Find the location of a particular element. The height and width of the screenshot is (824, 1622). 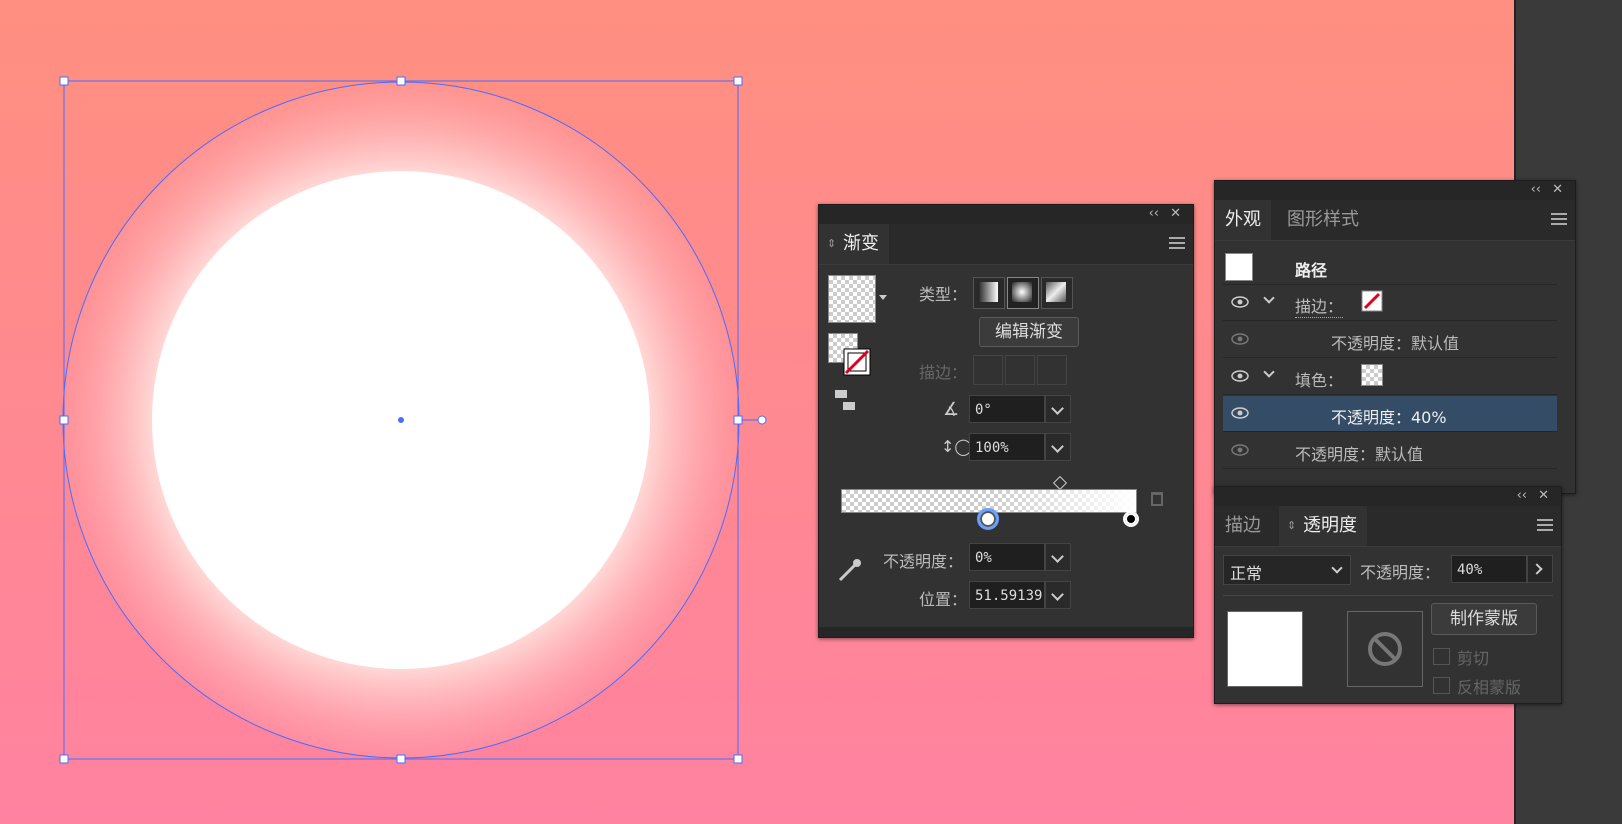

object-opacity-label: 不透明度：默认值 is located at coordinates (1359, 453).